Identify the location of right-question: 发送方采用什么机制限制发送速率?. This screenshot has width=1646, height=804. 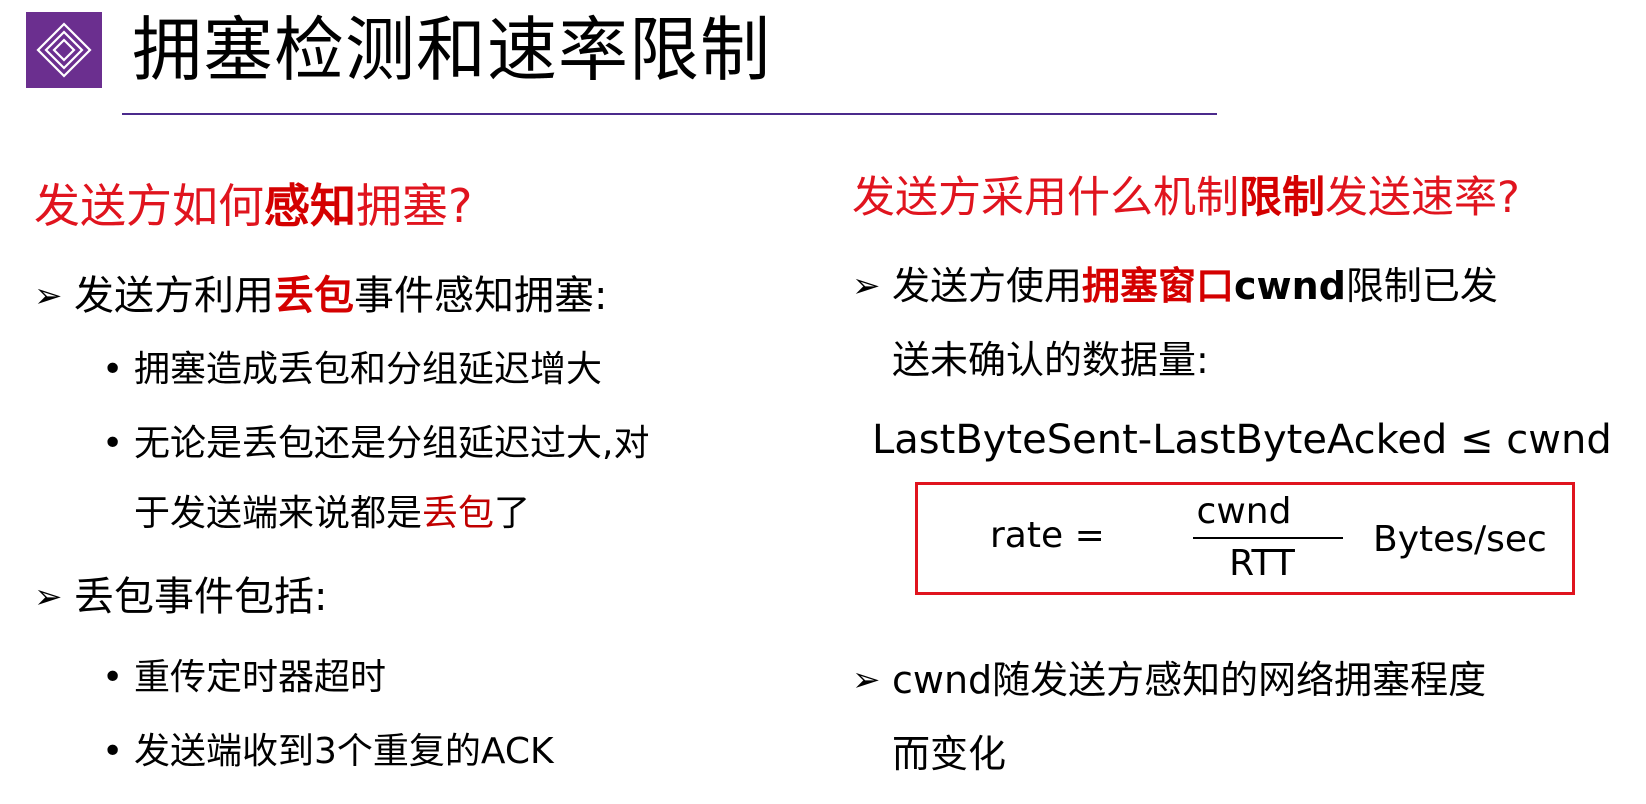
(1186, 198).